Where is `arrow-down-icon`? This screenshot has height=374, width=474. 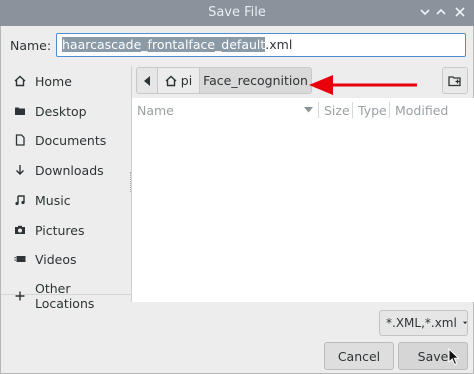 arrow-down-icon is located at coordinates (20, 170).